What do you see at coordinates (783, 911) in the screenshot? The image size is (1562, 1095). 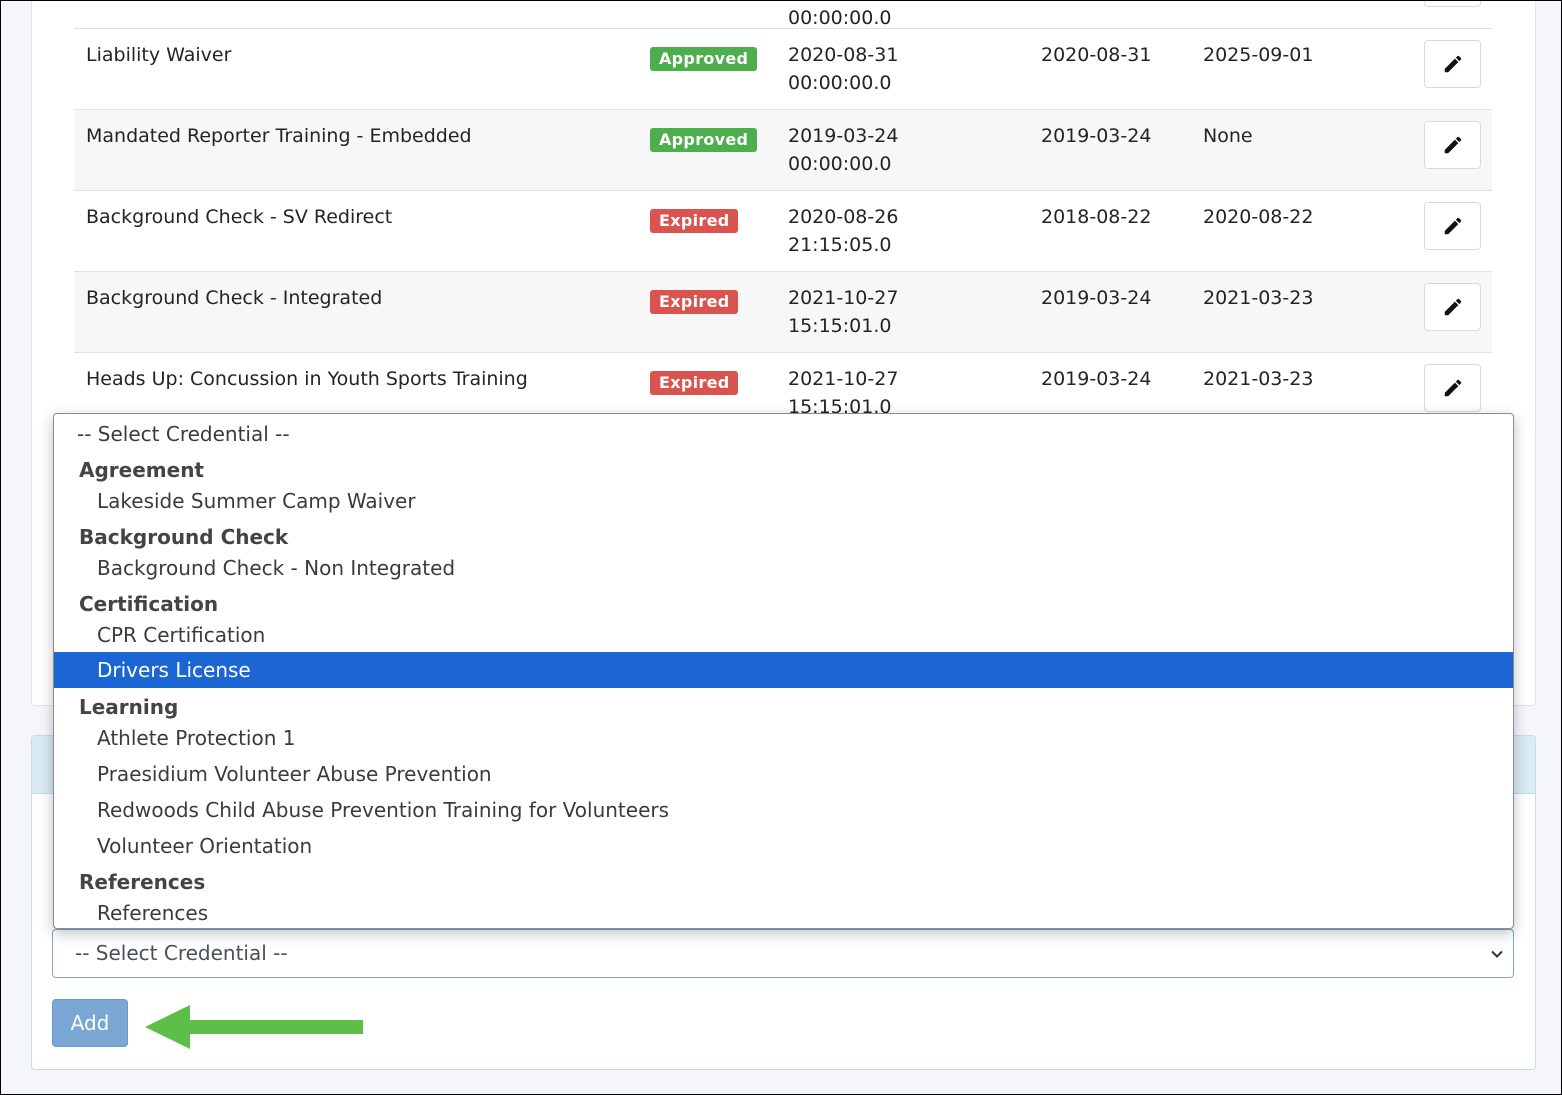 I see `dropdown-option: References` at bounding box center [783, 911].